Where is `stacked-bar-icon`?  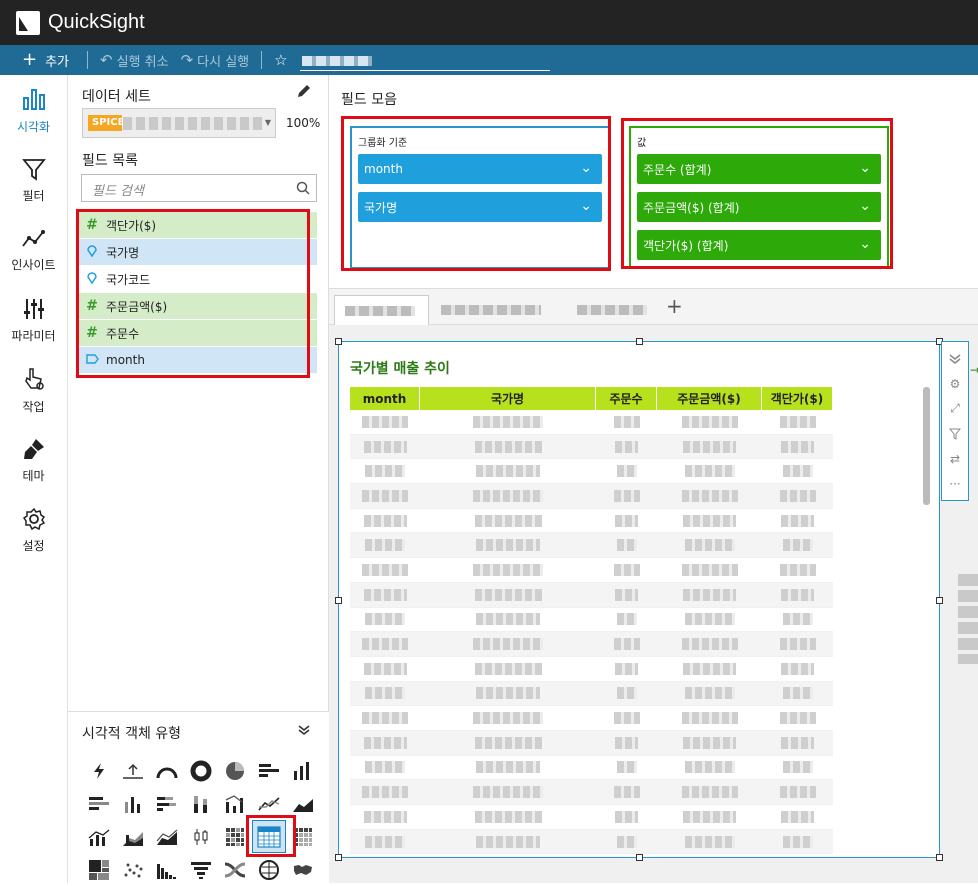 stacked-bar-icon is located at coordinates (167, 803).